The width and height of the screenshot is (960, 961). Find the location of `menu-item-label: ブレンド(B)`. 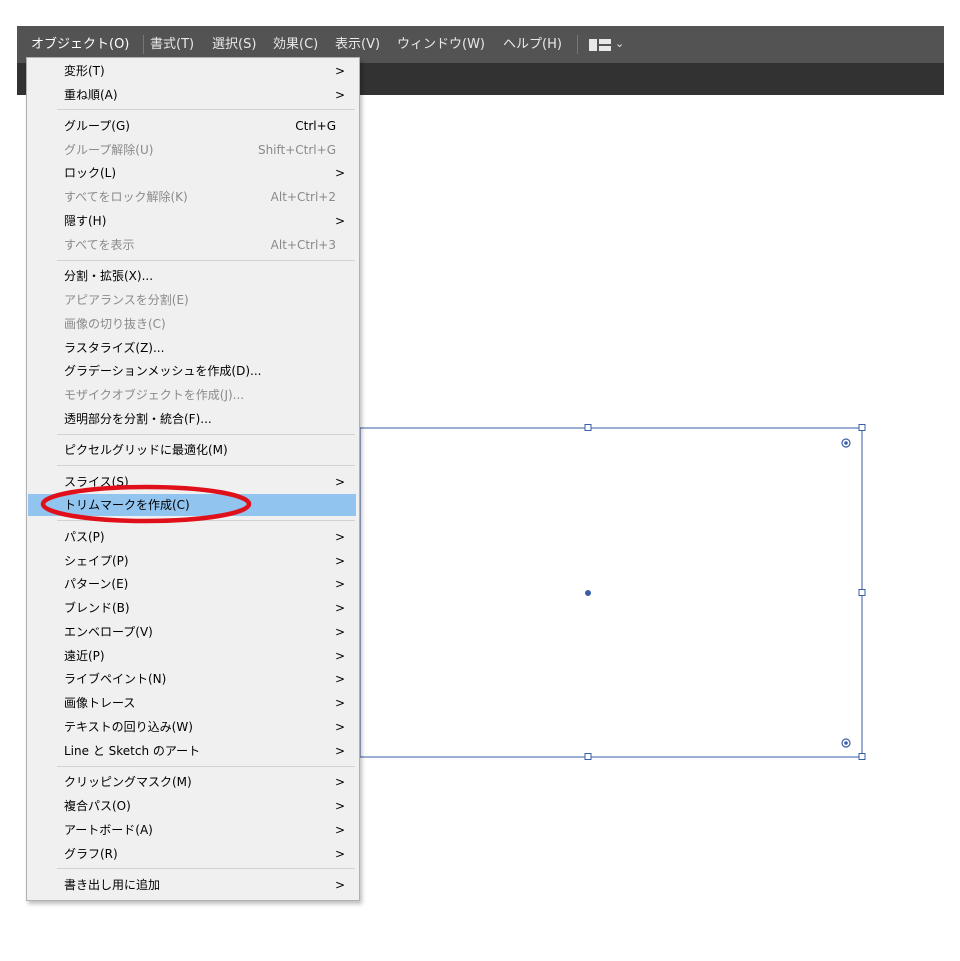

menu-item-label: ブレンド(B) is located at coordinates (97, 608).